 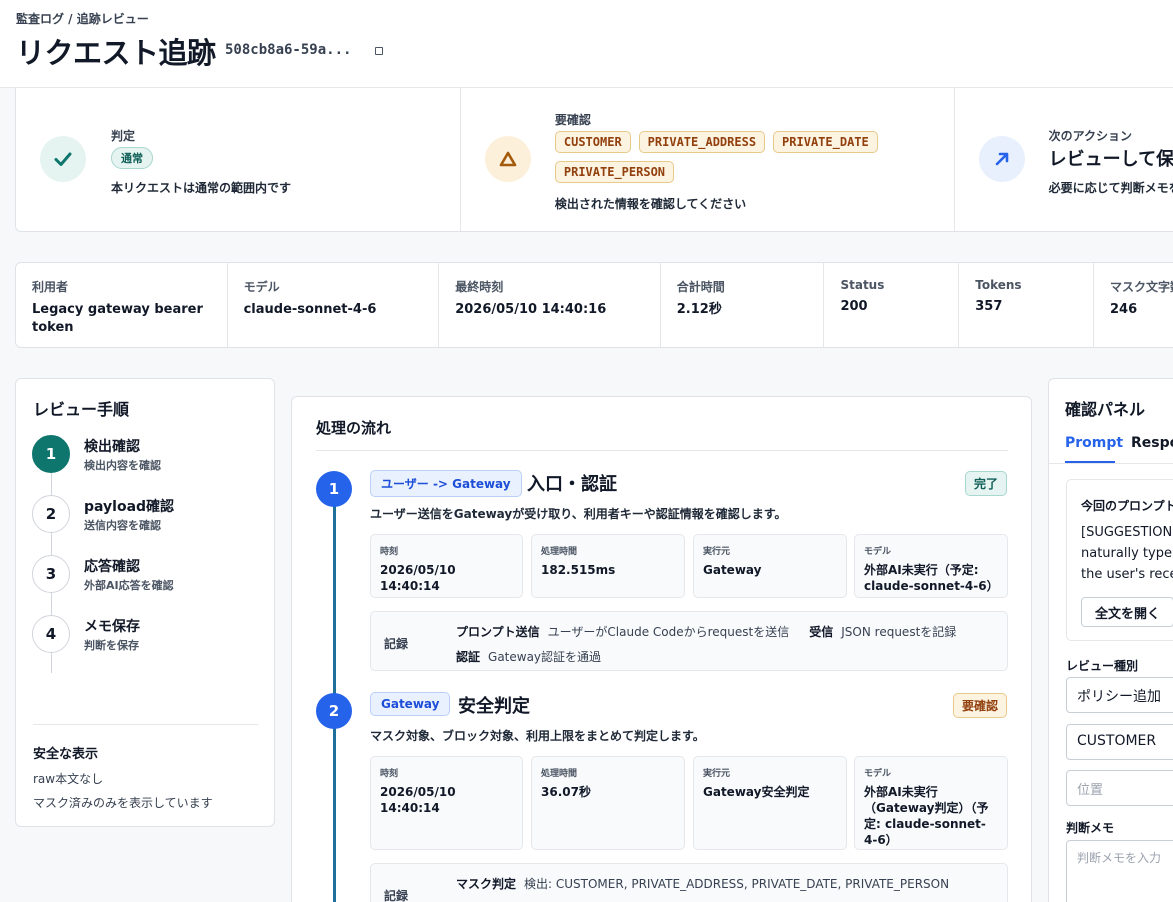 What do you see at coordinates (66, 754) in the screenshot?
I see `safe-display-title: 安全な表示` at bounding box center [66, 754].